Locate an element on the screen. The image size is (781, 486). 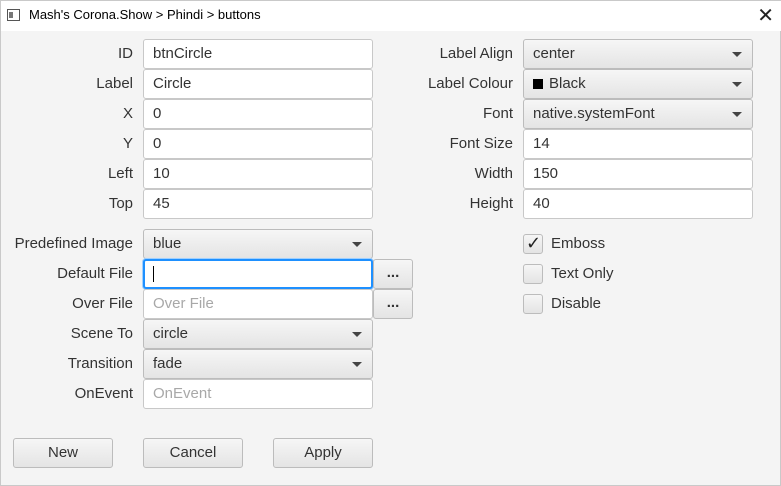
transition-select: fade is located at coordinates (258, 364).